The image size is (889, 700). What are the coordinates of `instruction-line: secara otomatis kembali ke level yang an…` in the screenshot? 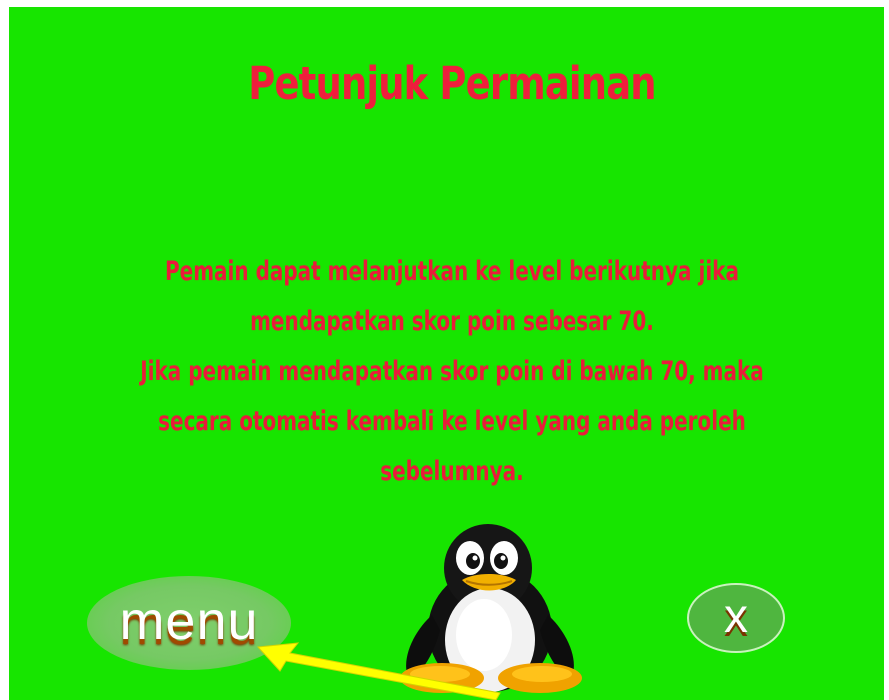 It's located at (452, 421).